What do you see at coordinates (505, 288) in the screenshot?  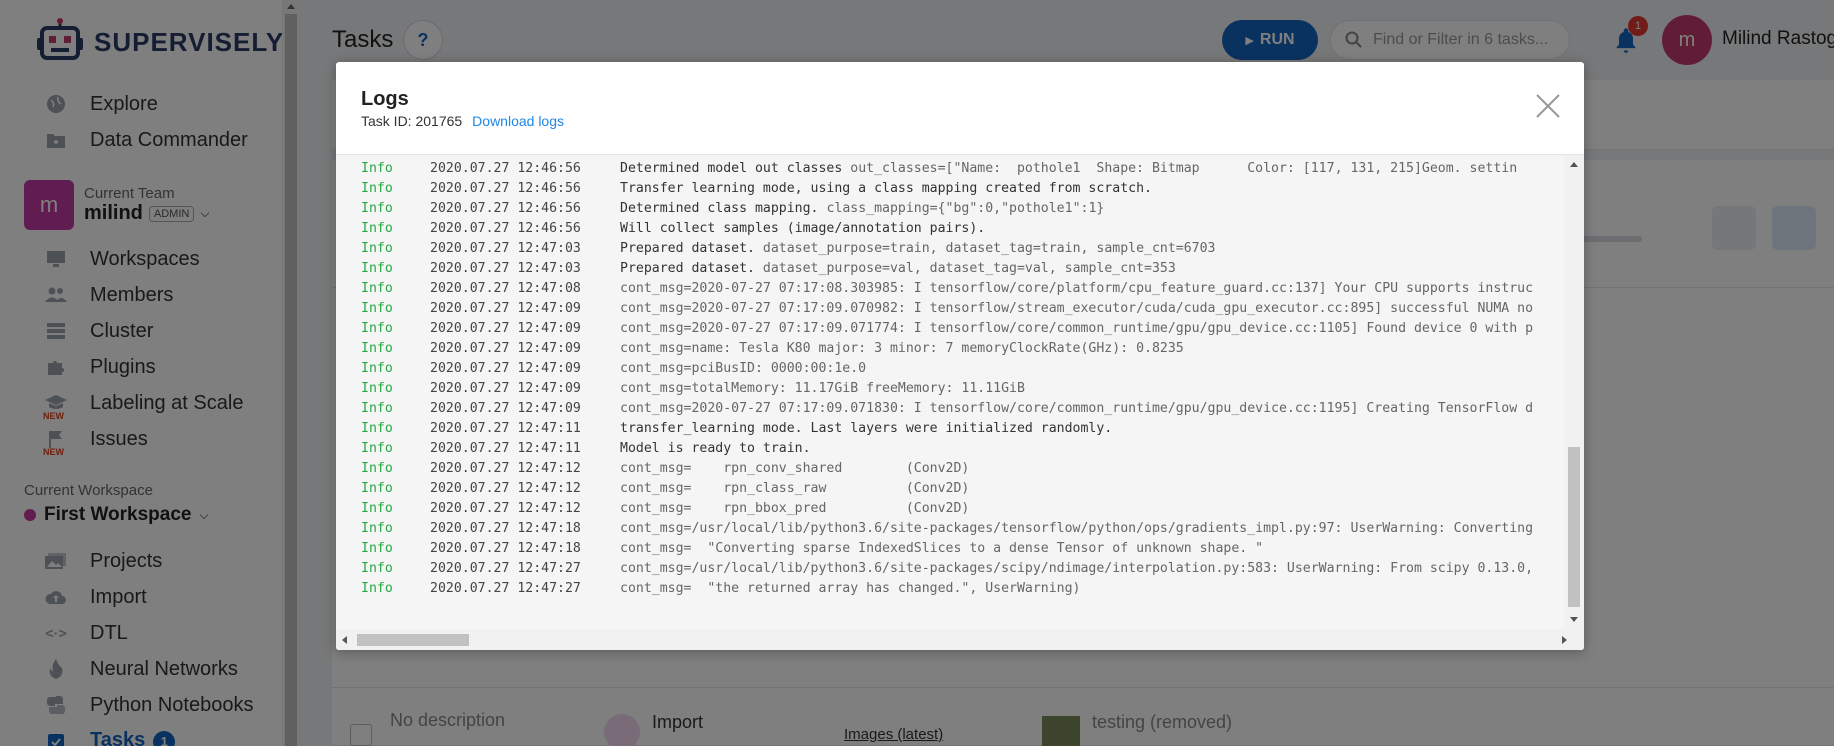 I see `log-timestamp: 2020.07.27 12:47:08` at bounding box center [505, 288].